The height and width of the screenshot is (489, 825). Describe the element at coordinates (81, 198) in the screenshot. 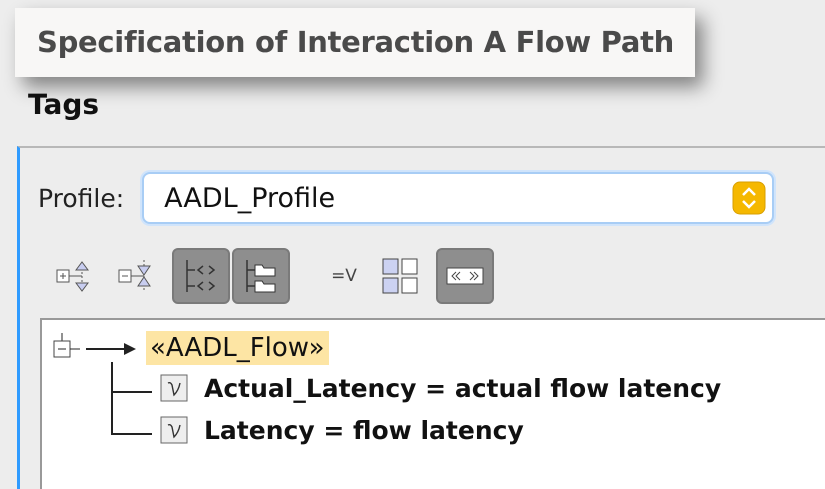

I see `profile-label: Profile:` at that location.